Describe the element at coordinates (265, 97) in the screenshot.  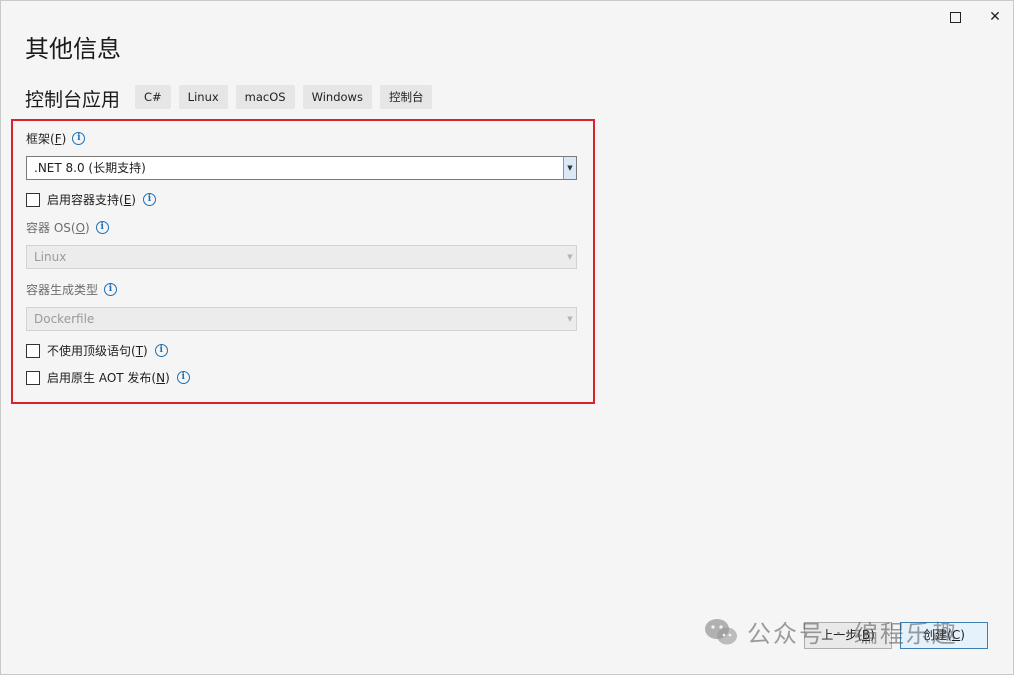
I see `tag-macos: macOS` at that location.